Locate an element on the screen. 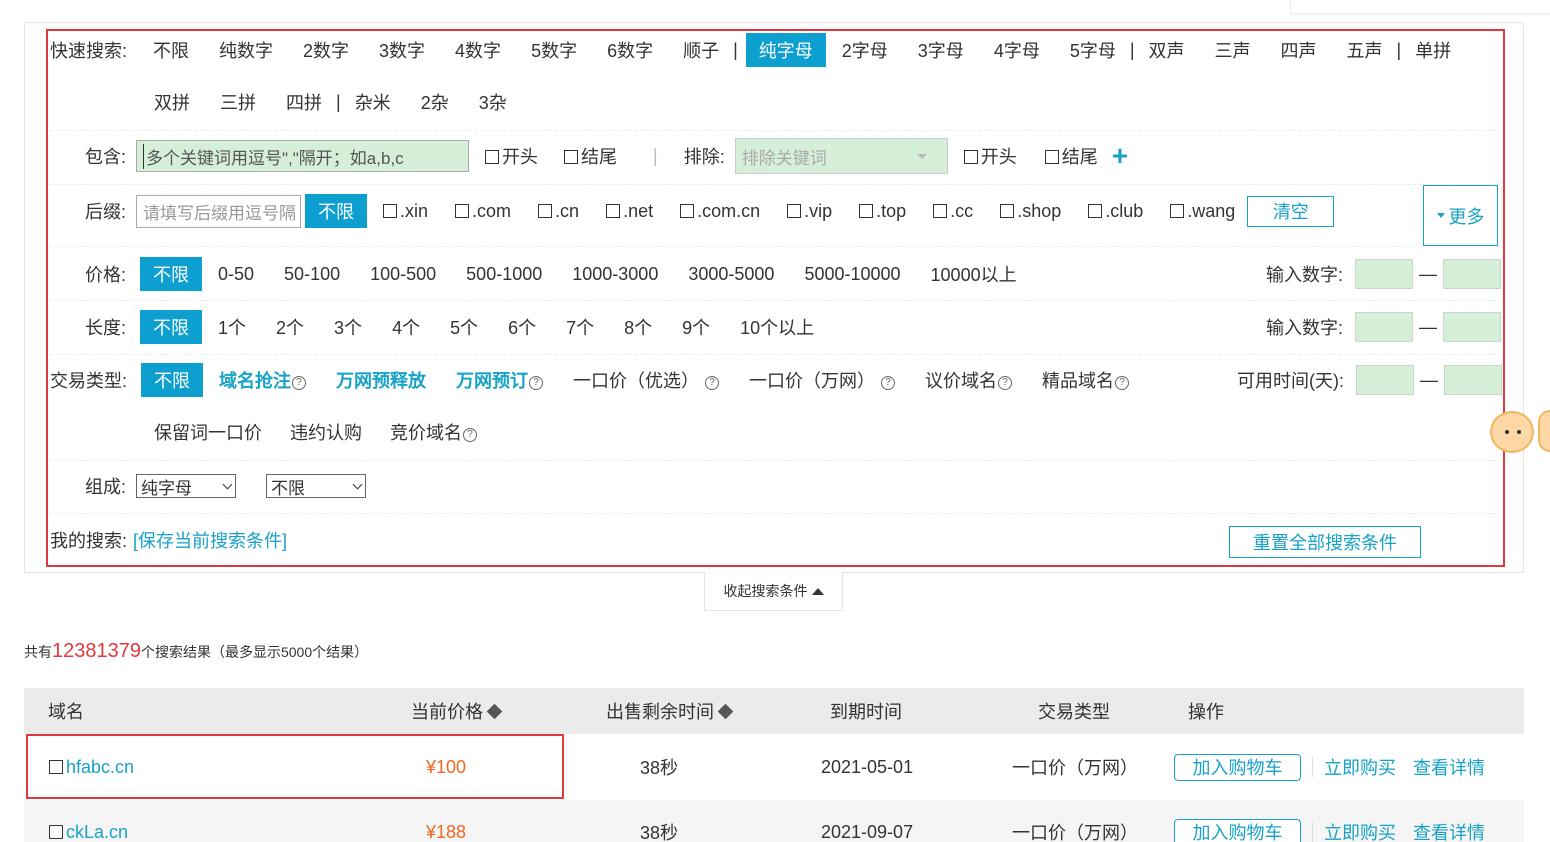  length-option: 6个 is located at coordinates (522, 327).